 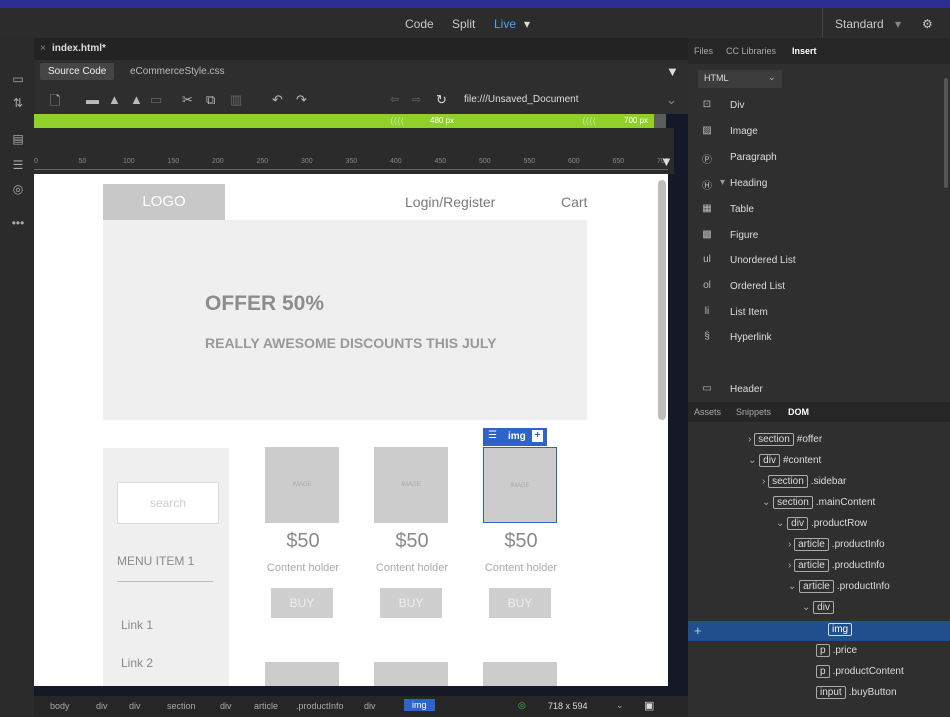 I want to click on dom-article-productinfo-3: ⌄ article .productInfo, so click(x=839, y=589).